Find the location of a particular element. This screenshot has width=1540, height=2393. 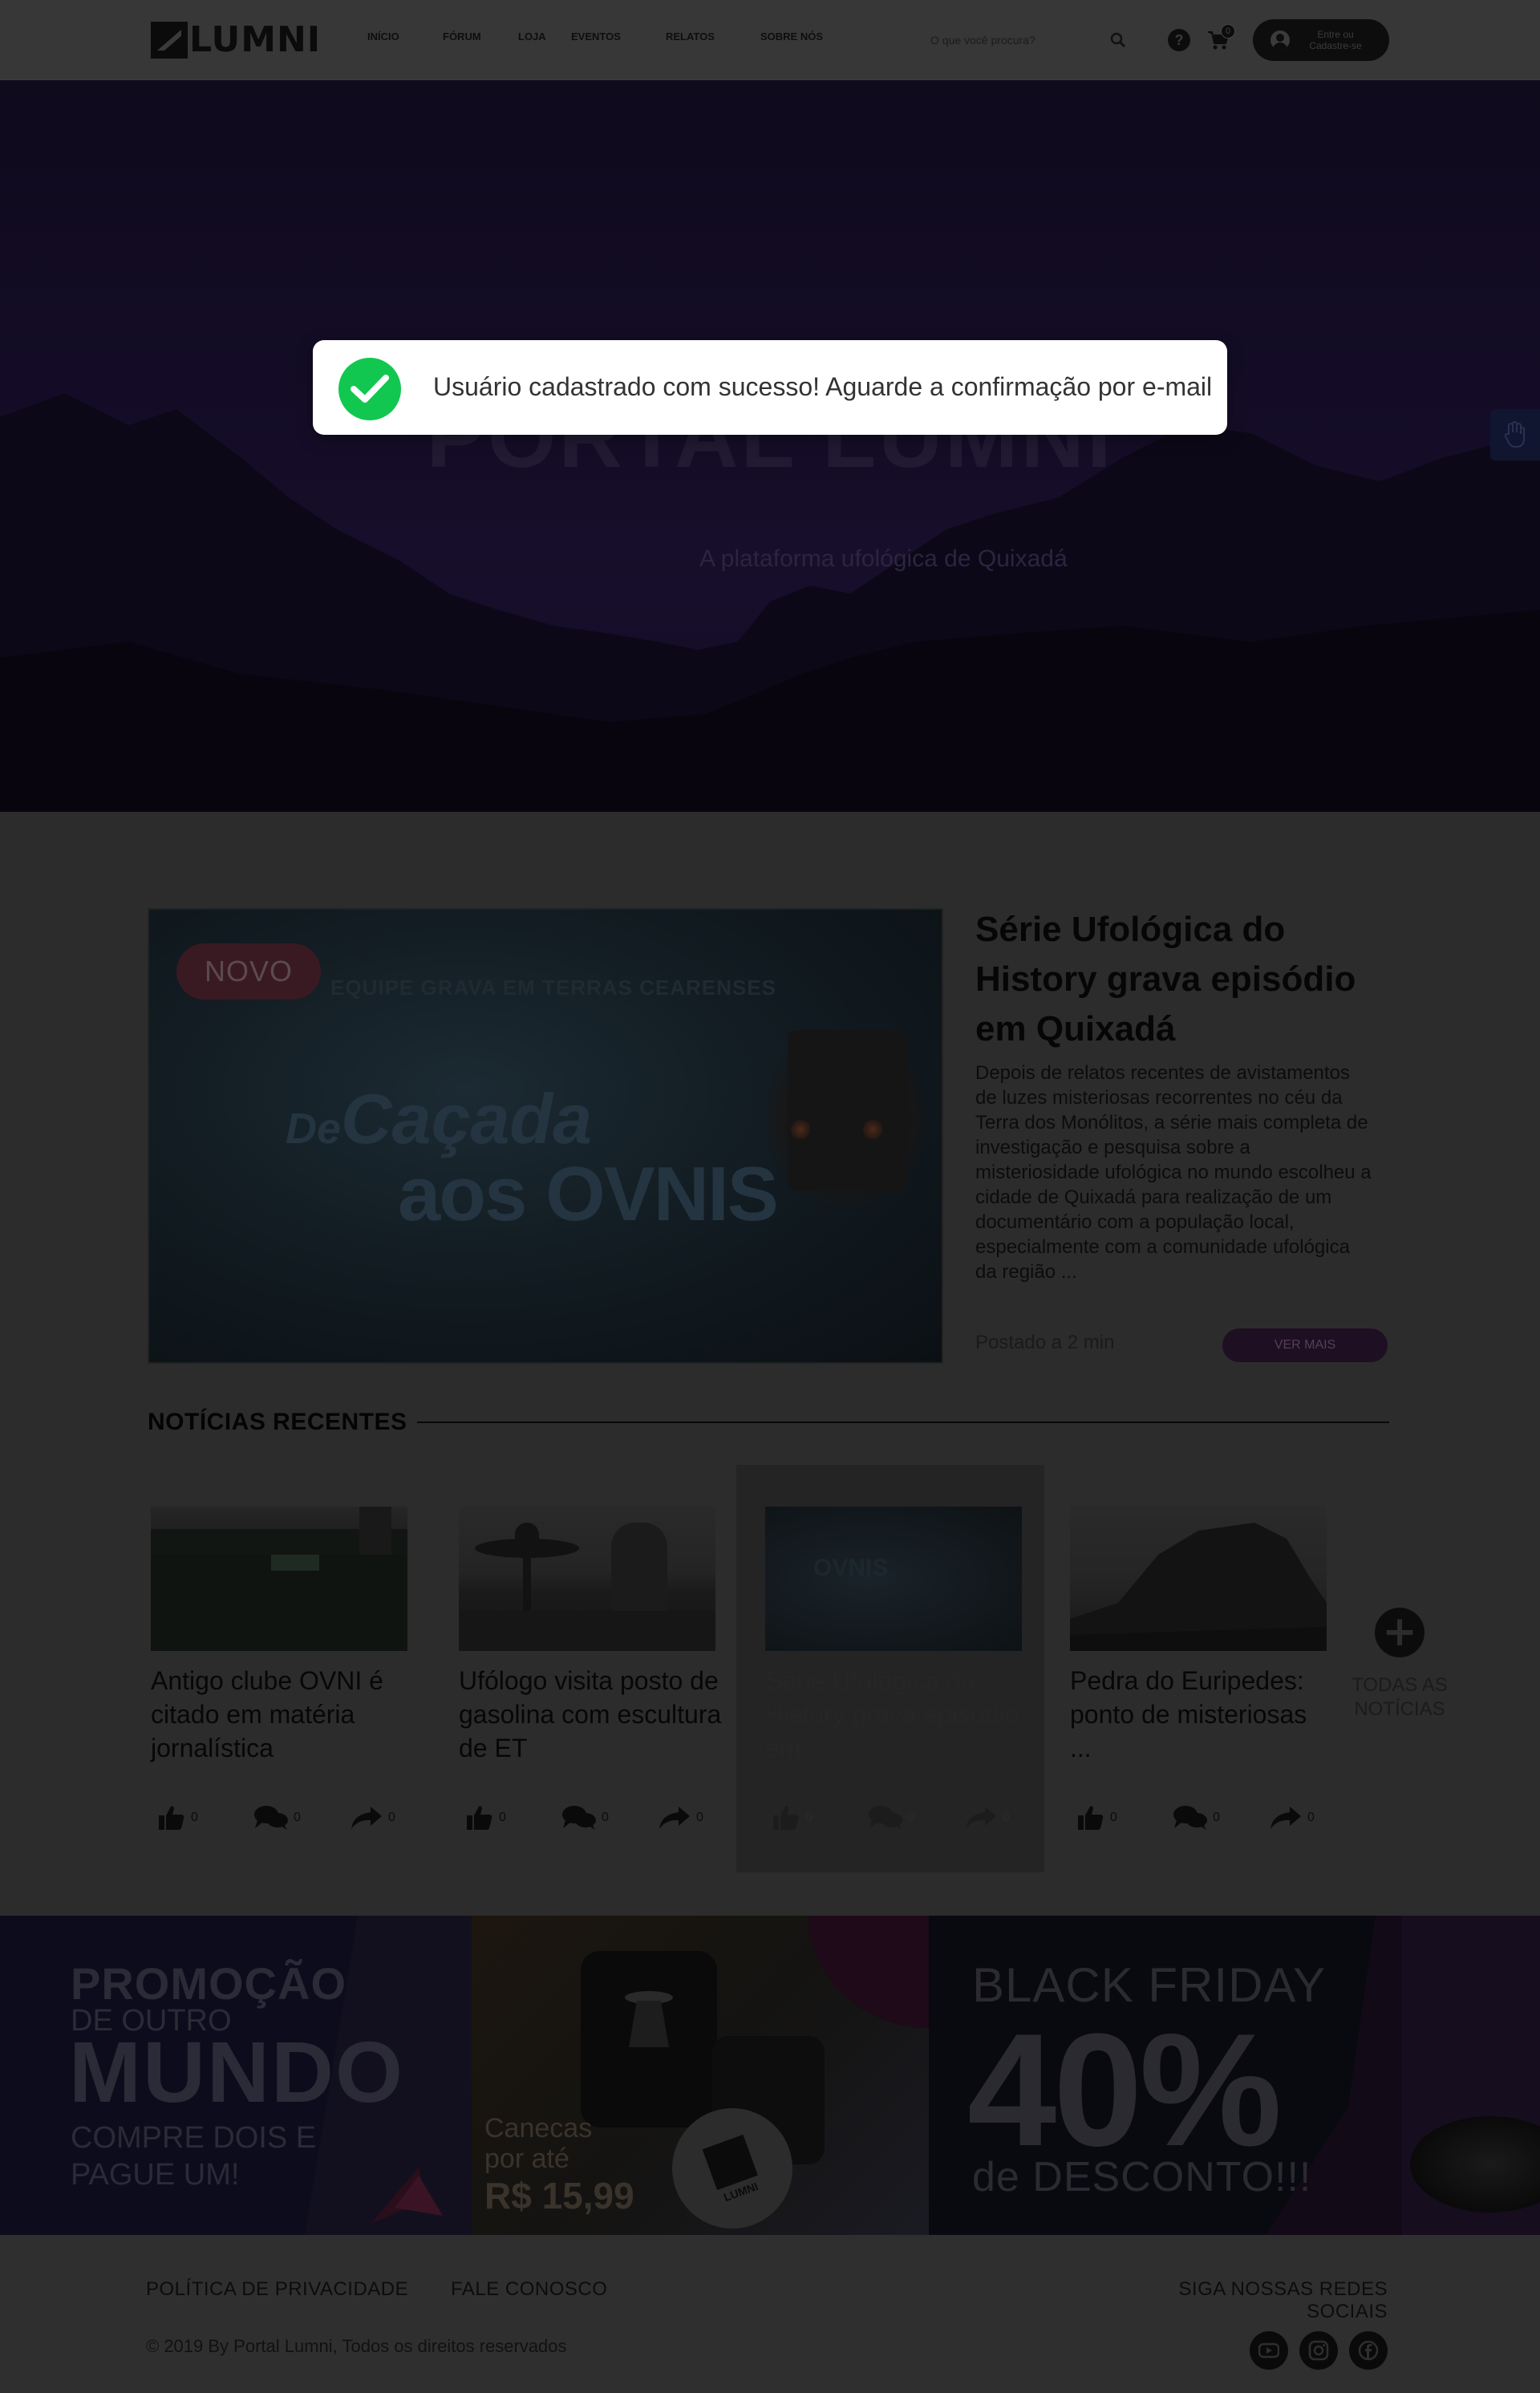

check-icon is located at coordinates (369, 389).